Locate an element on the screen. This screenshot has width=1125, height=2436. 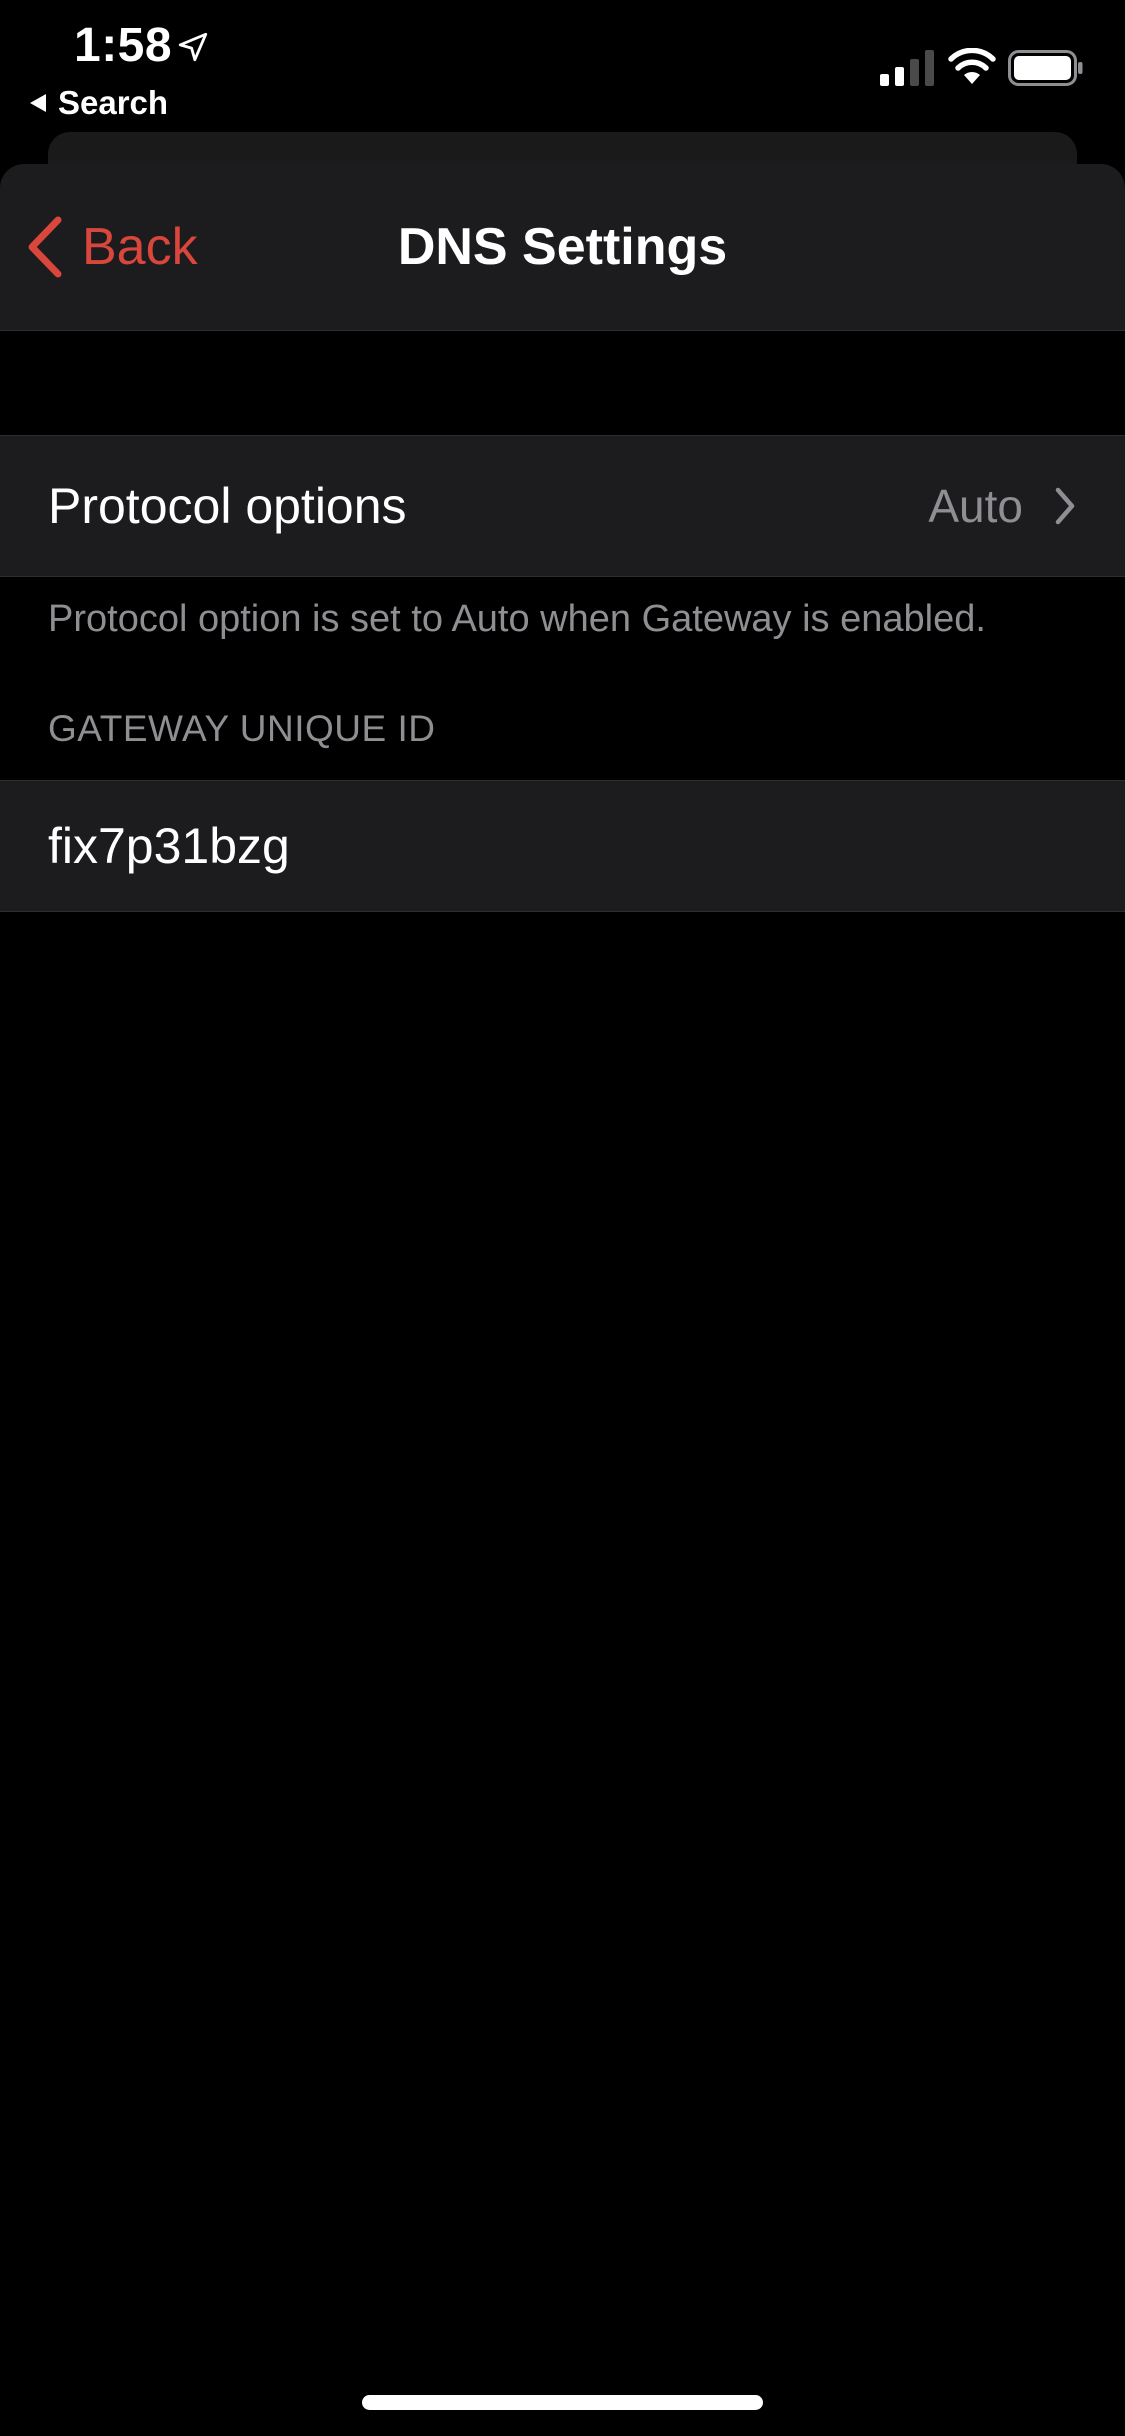
cellular-signal-icon is located at coordinates (907, 68).